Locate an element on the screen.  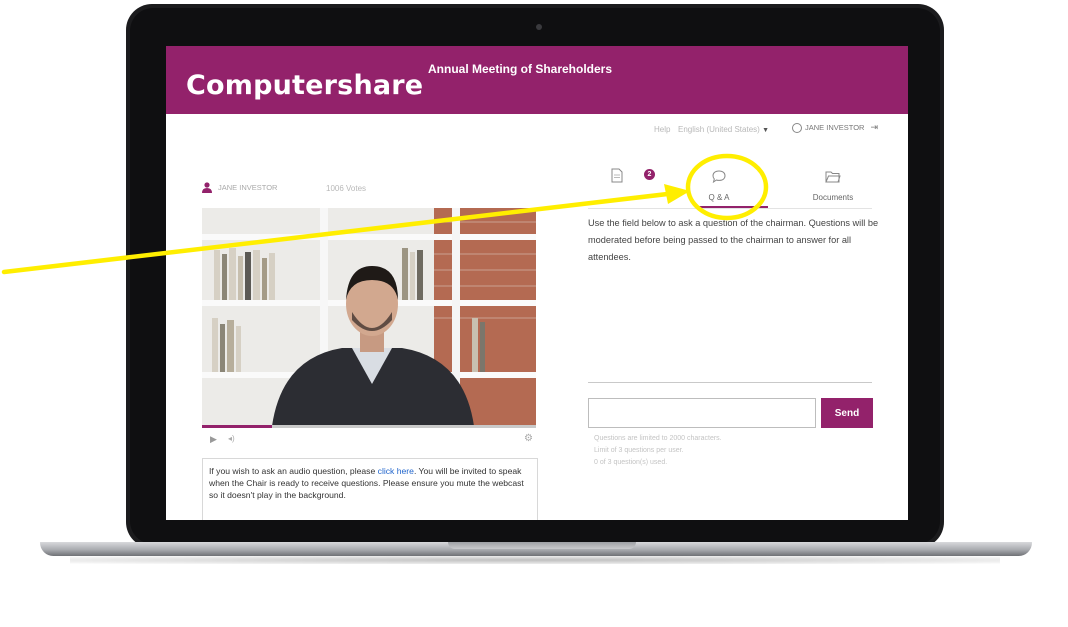
logout-icon: ⇥ is located at coordinates (874, 127).